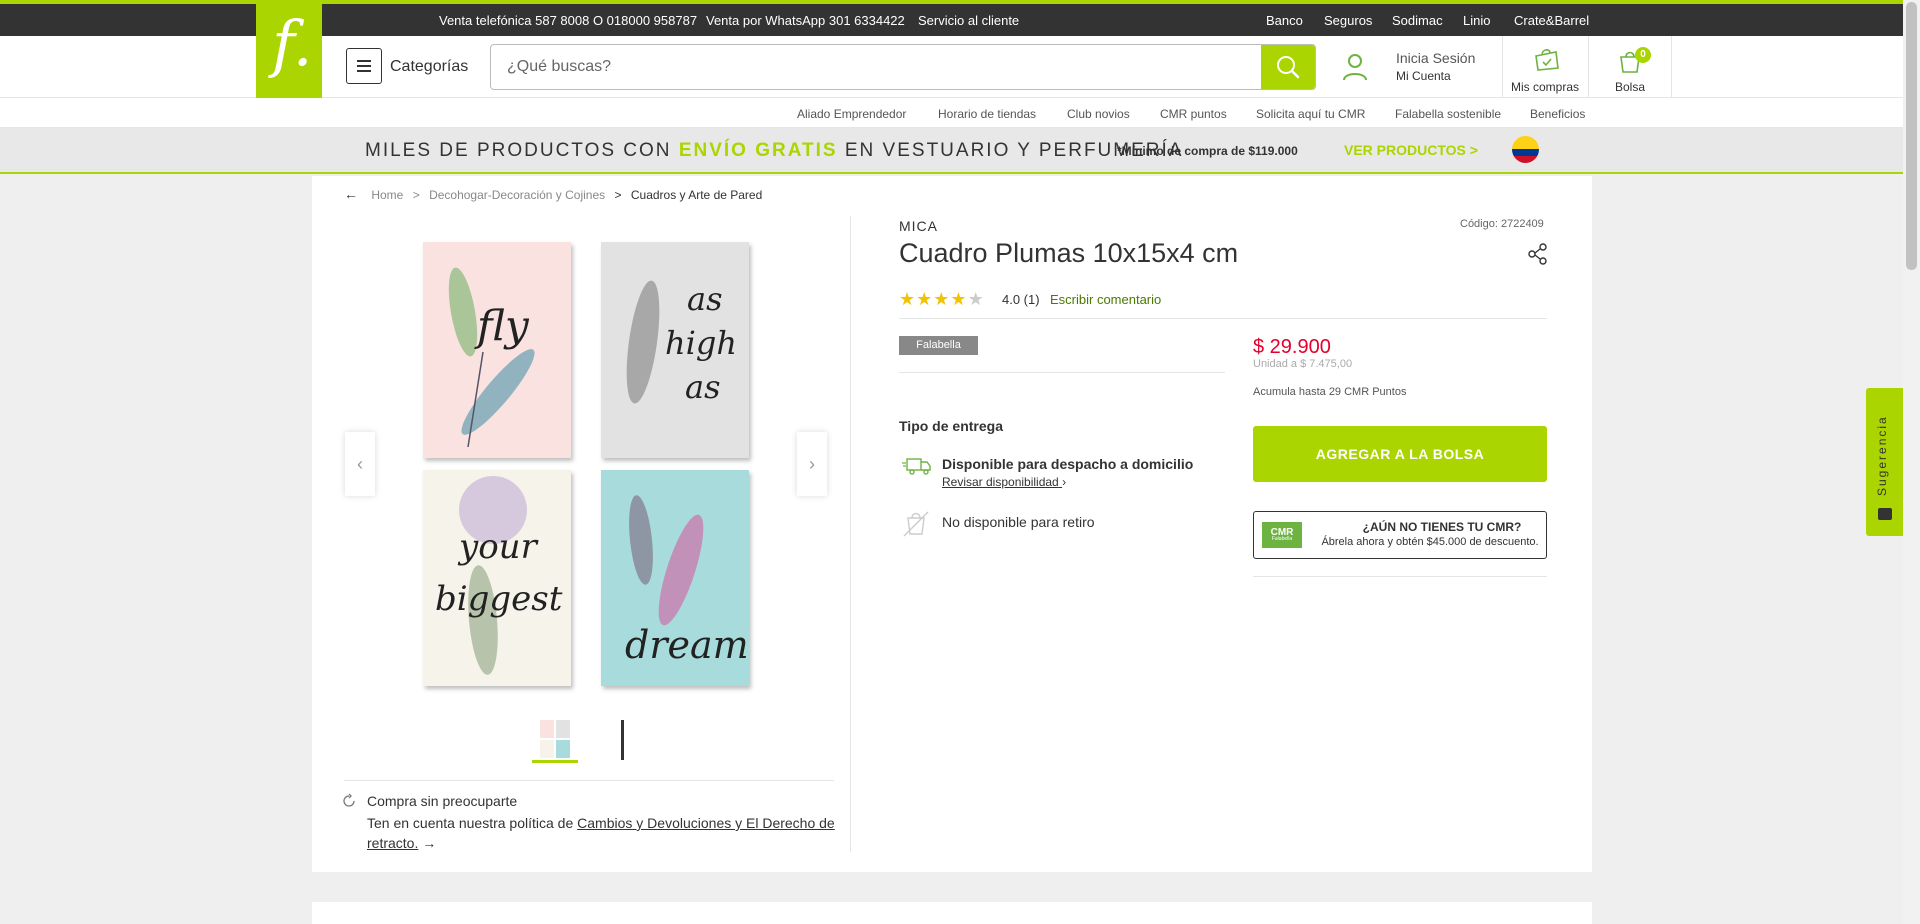  What do you see at coordinates (1435, 58) in the screenshot?
I see `login-link: Inicia Sesión` at bounding box center [1435, 58].